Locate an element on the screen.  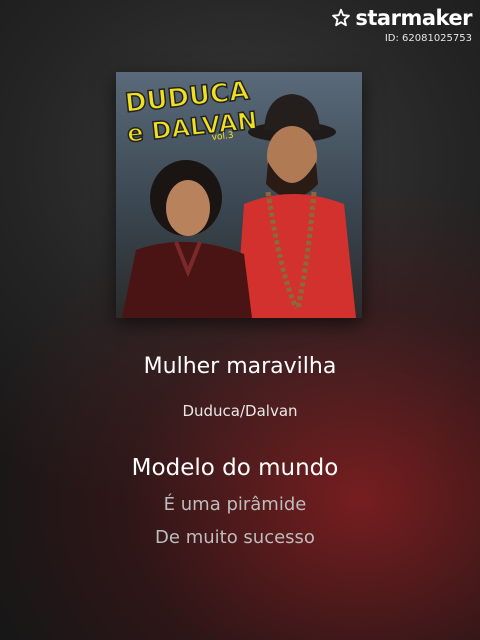
user-id: ID: 62081025753 is located at coordinates (428, 38).